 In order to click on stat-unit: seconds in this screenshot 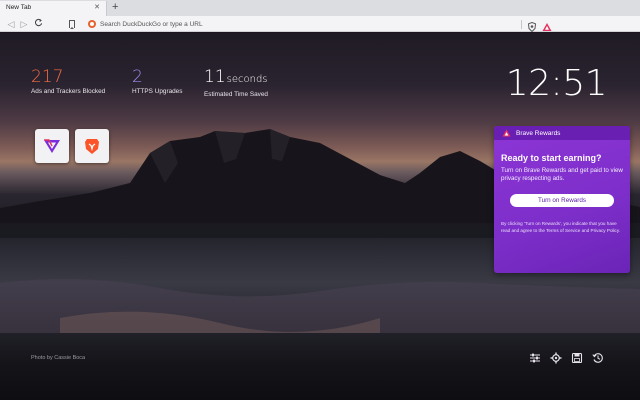, I will do `click(247, 79)`.